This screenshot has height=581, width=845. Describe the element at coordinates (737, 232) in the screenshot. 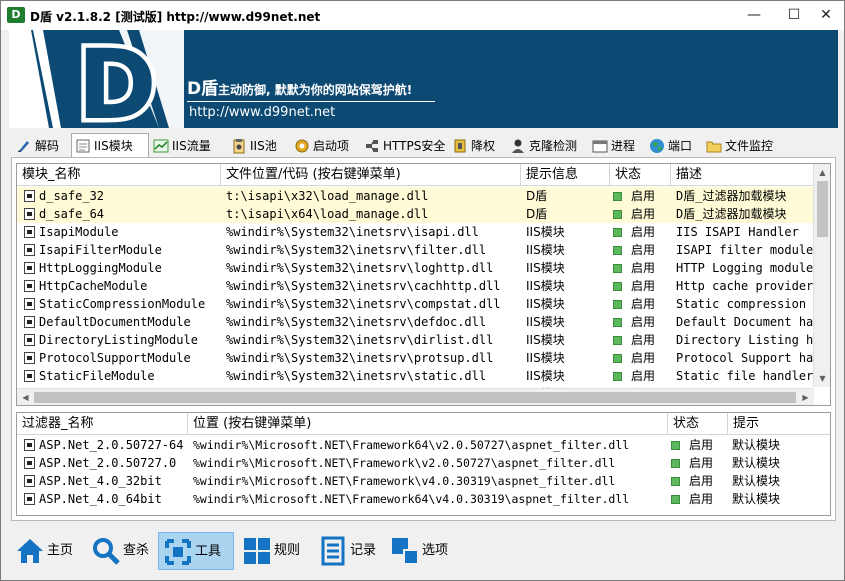

I see `module-description-cell: IIS ISAPI Handler` at that location.